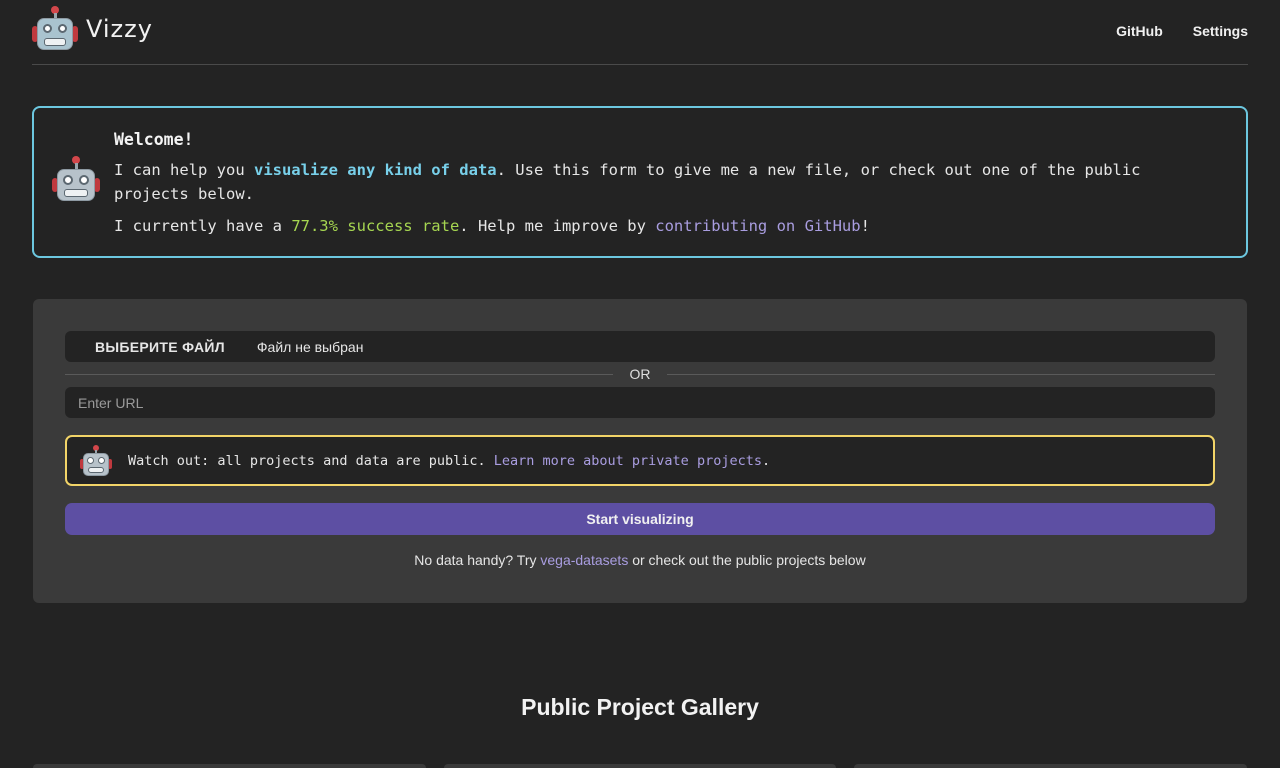 This screenshot has width=1280, height=768. I want to click on file-status: Файл не выбран, so click(310, 346).